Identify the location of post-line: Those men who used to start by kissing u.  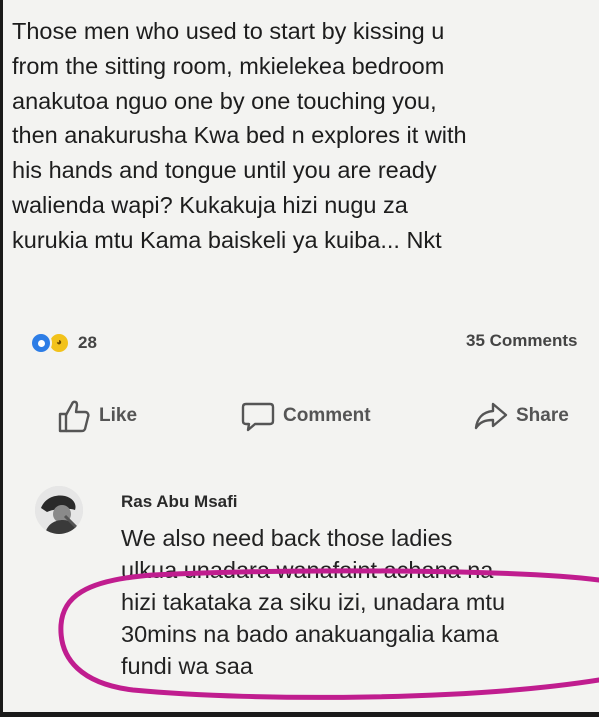
(228, 31).